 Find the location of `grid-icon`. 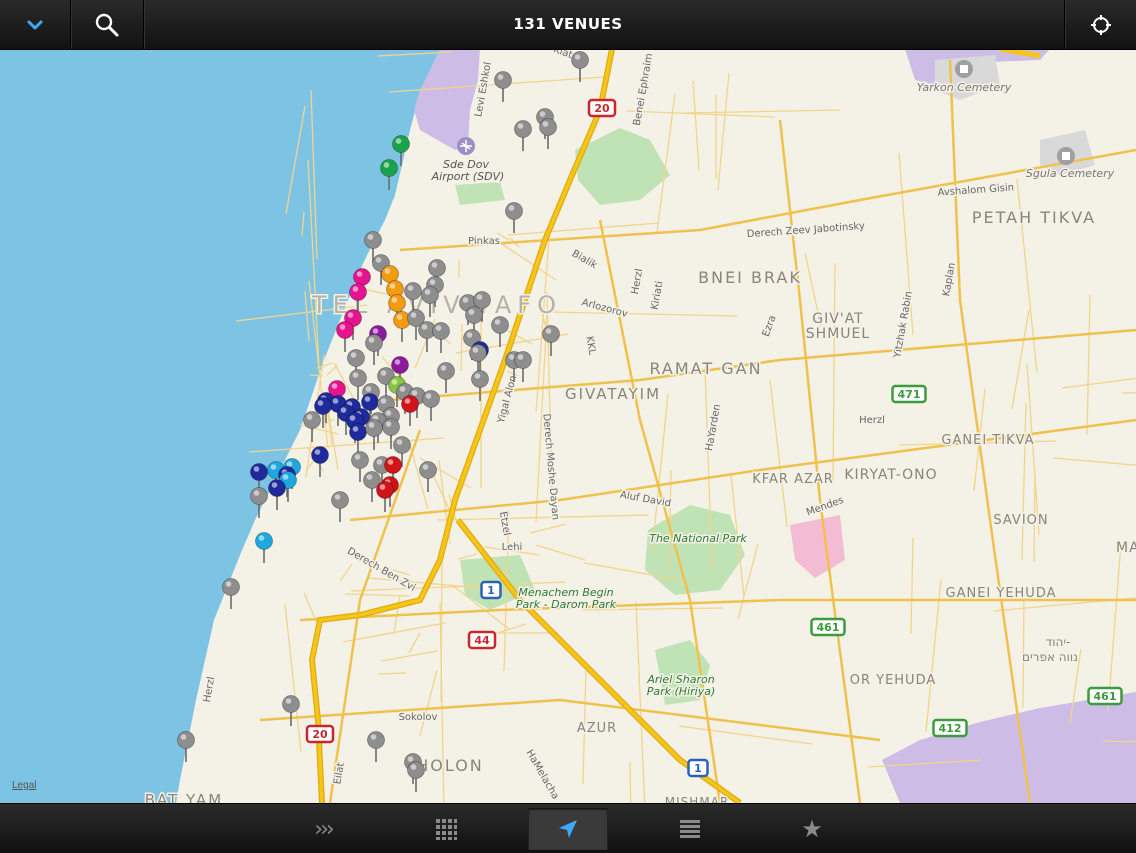

grid-icon is located at coordinates (446, 829).